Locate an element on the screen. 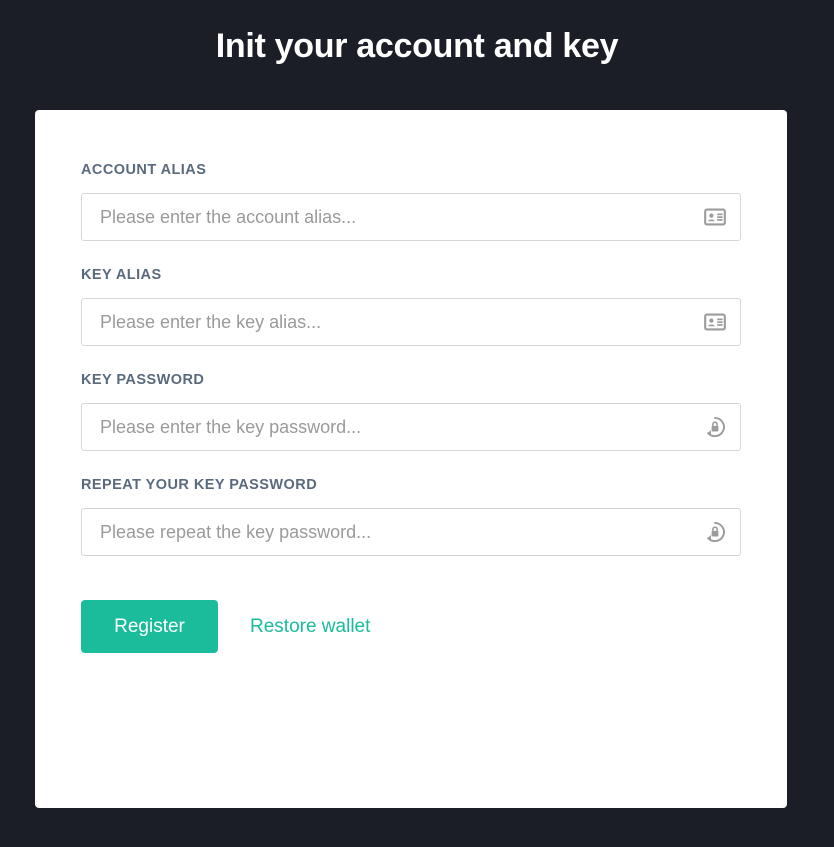 This screenshot has width=834, height=847. page-title: Init your account and key is located at coordinates (417, 46).